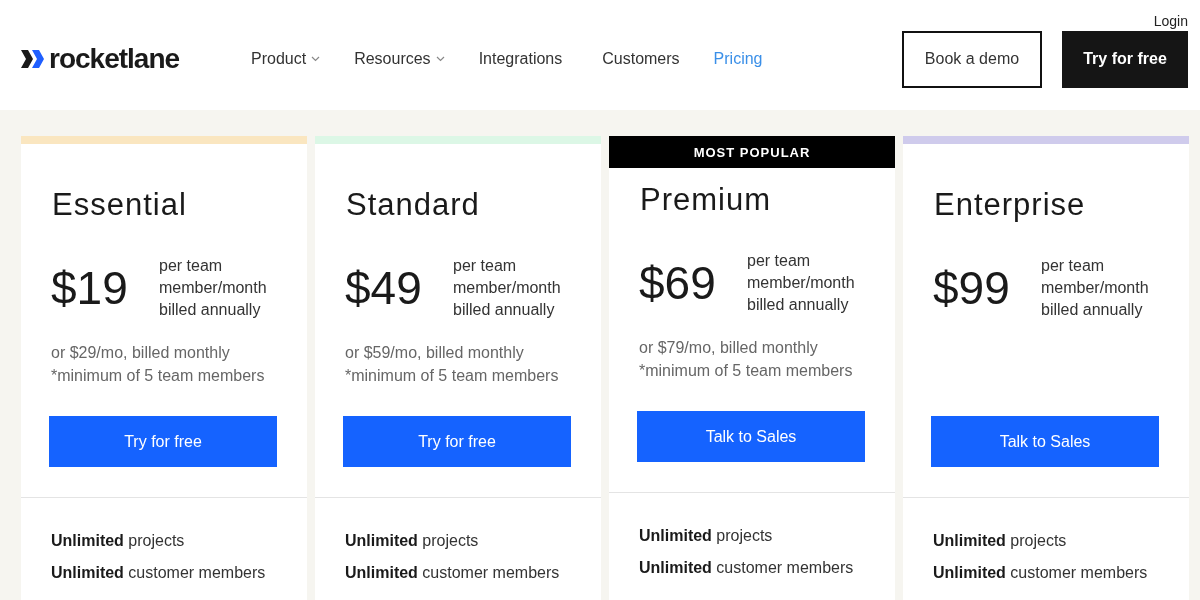 This screenshot has height=600, width=1200. Describe the element at coordinates (972, 59) in the screenshot. I see `demo-button: Book a demo` at that location.